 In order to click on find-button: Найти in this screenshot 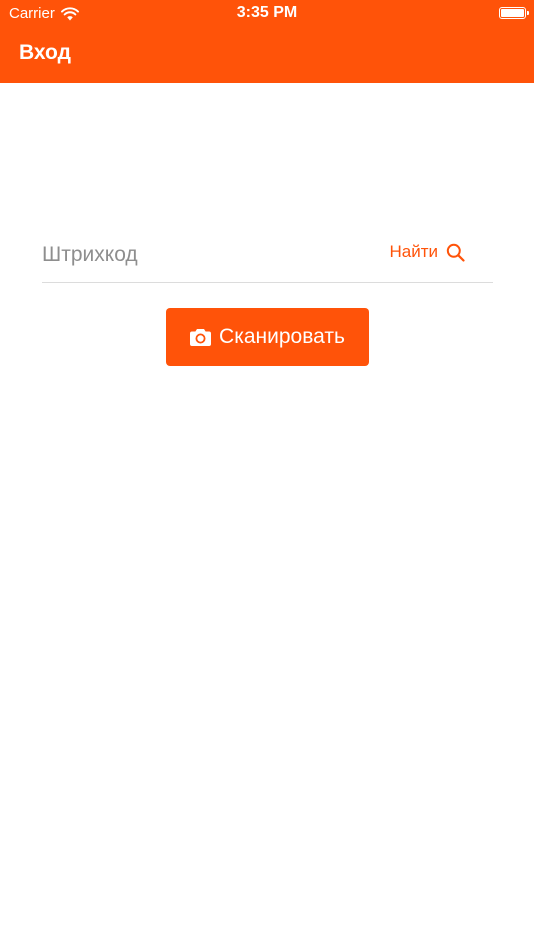, I will do `click(427, 252)`.